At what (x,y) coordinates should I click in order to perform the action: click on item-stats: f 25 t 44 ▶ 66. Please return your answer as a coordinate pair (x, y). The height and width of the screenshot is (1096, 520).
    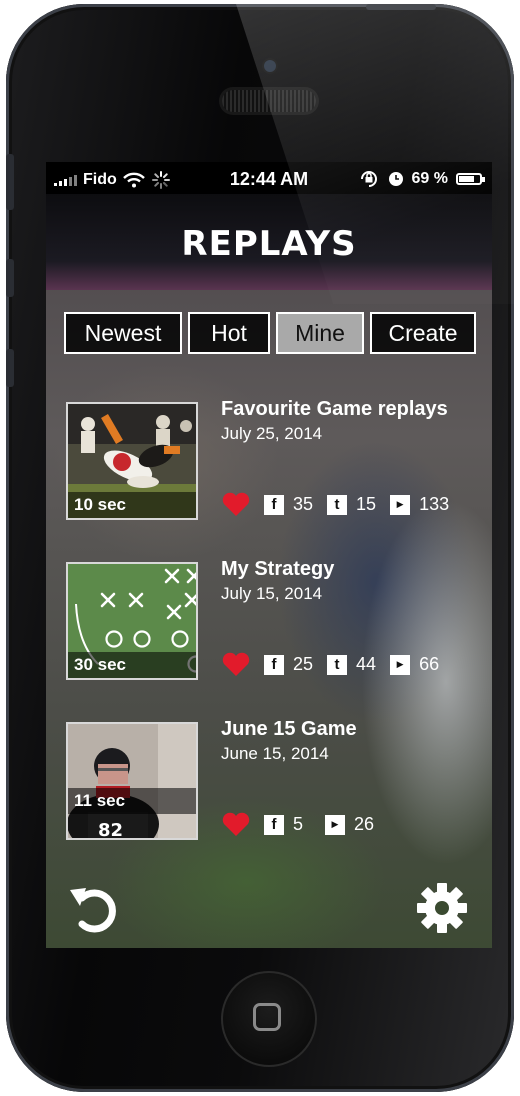
    Looking at the image, I should click on (337, 664).